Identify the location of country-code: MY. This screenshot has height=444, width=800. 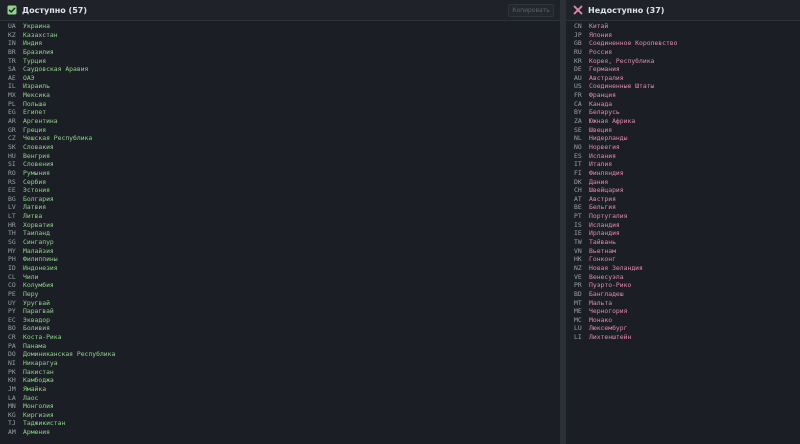
(12, 250).